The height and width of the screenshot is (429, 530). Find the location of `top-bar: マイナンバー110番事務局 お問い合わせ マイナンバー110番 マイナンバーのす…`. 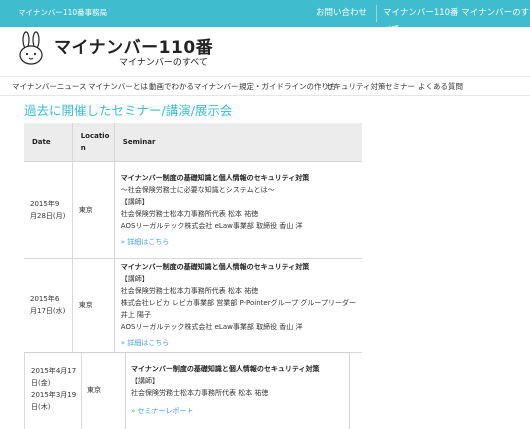

top-bar: マイナンバー110番事務局 お問い合わせ マイナンバー110番 マイナンバーのす… is located at coordinates (265, 17).